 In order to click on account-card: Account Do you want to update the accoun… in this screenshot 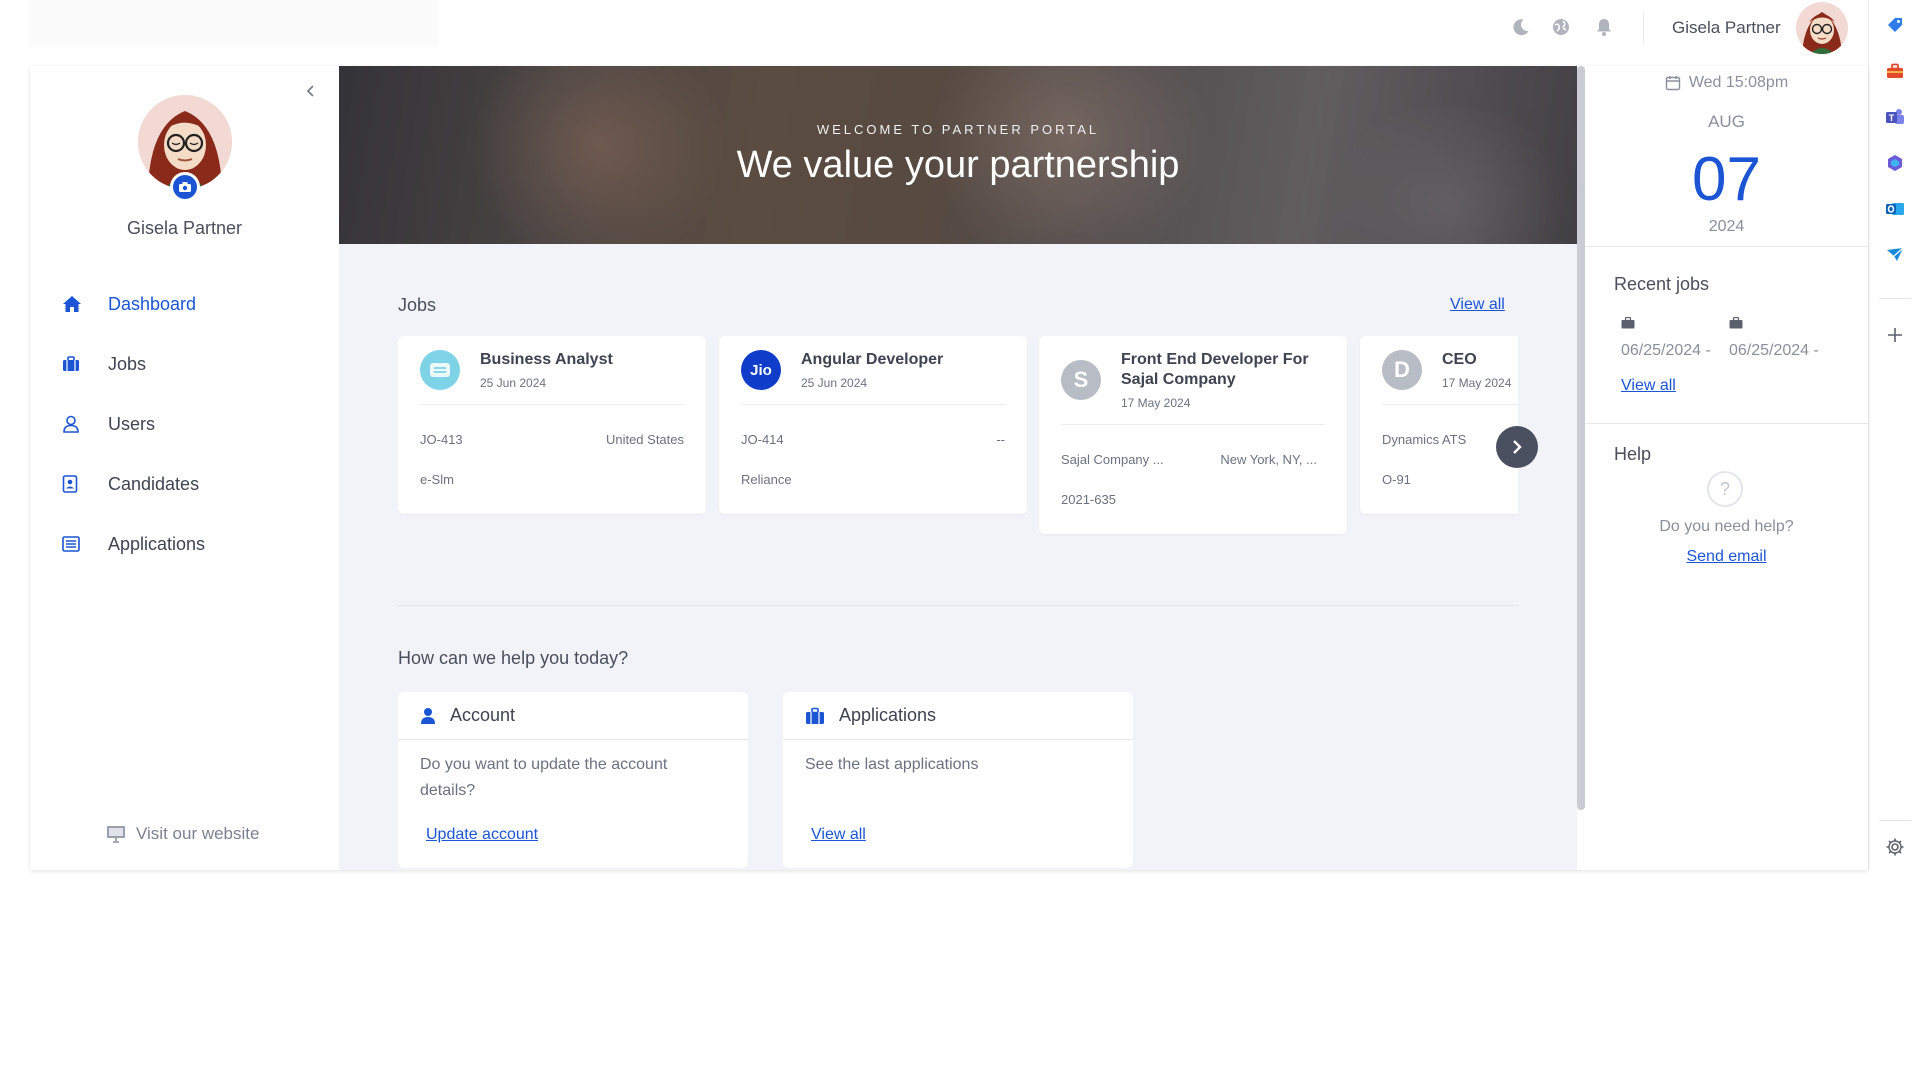, I will do `click(573, 780)`.